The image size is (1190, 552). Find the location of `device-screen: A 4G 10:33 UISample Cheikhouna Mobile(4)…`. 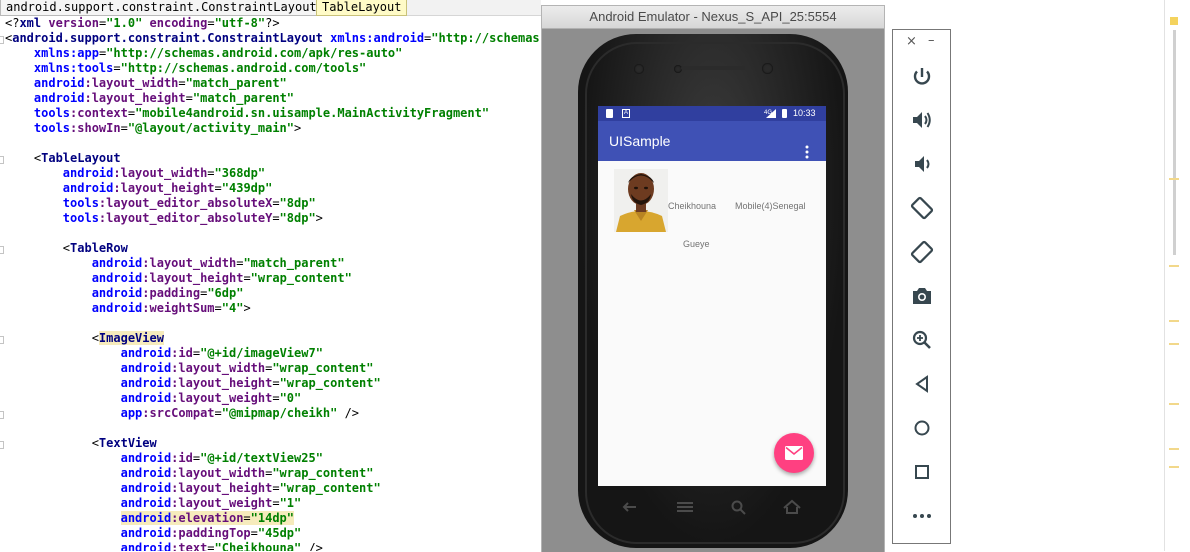

device-screen: A 4G 10:33 UISample Cheikhouna Mobile(4)… is located at coordinates (712, 296).